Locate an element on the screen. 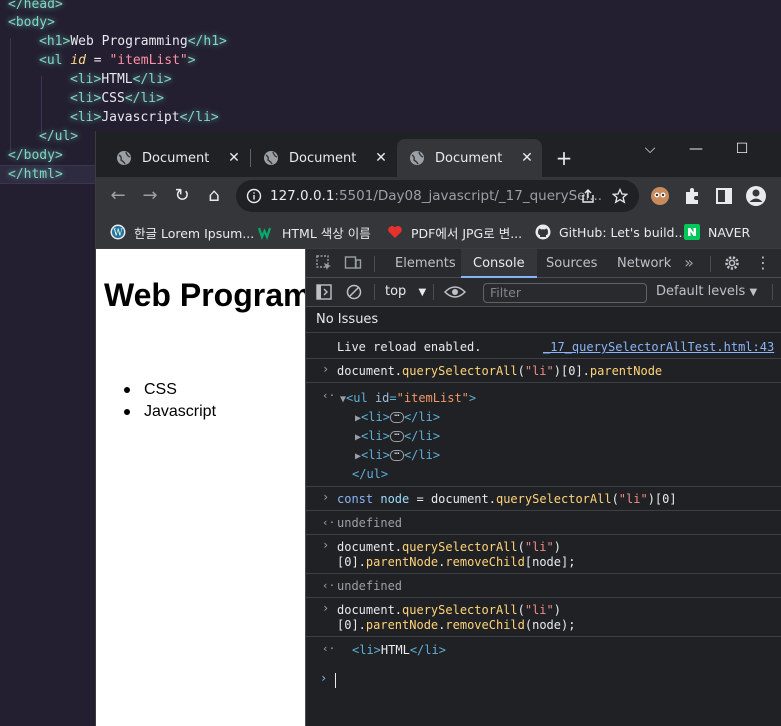  code-line: </body> is located at coordinates (35, 155).